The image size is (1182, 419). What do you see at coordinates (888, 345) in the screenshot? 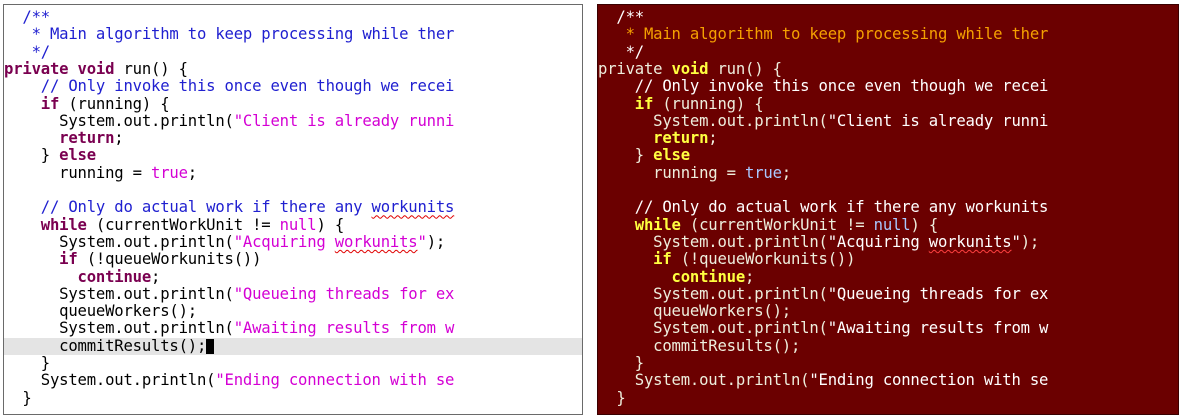
I see `code-line: commitResults();` at bounding box center [888, 345].